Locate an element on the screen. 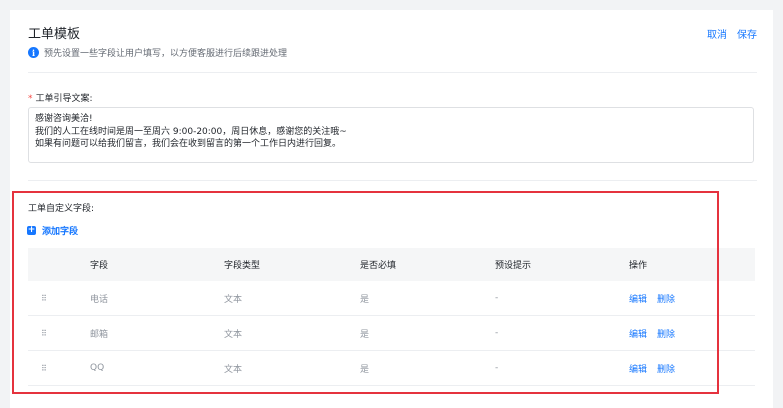 This screenshot has width=783, height=408. guide-line: 如果有问题可以给我们留言，我们会在收到留言的第一个工作日内进行回复。 is located at coordinates (188, 144).